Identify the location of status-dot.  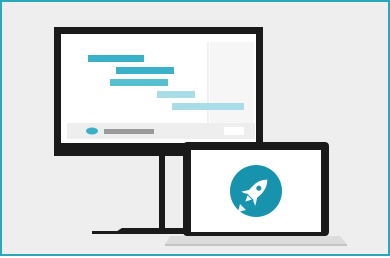
(92, 131).